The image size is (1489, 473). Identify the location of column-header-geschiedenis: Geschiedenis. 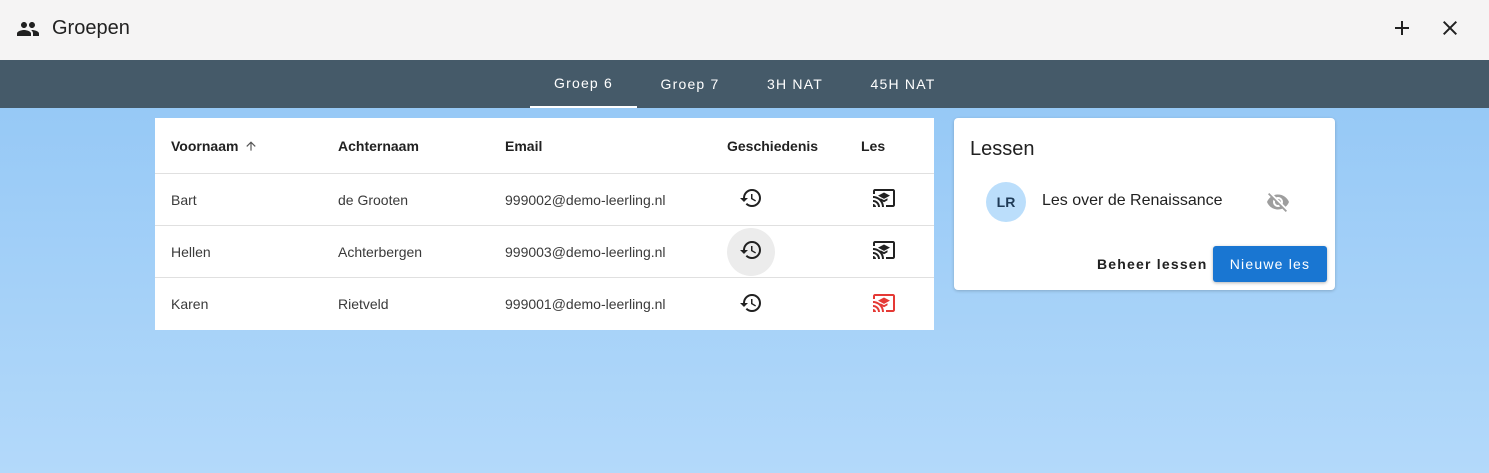
(773, 145).